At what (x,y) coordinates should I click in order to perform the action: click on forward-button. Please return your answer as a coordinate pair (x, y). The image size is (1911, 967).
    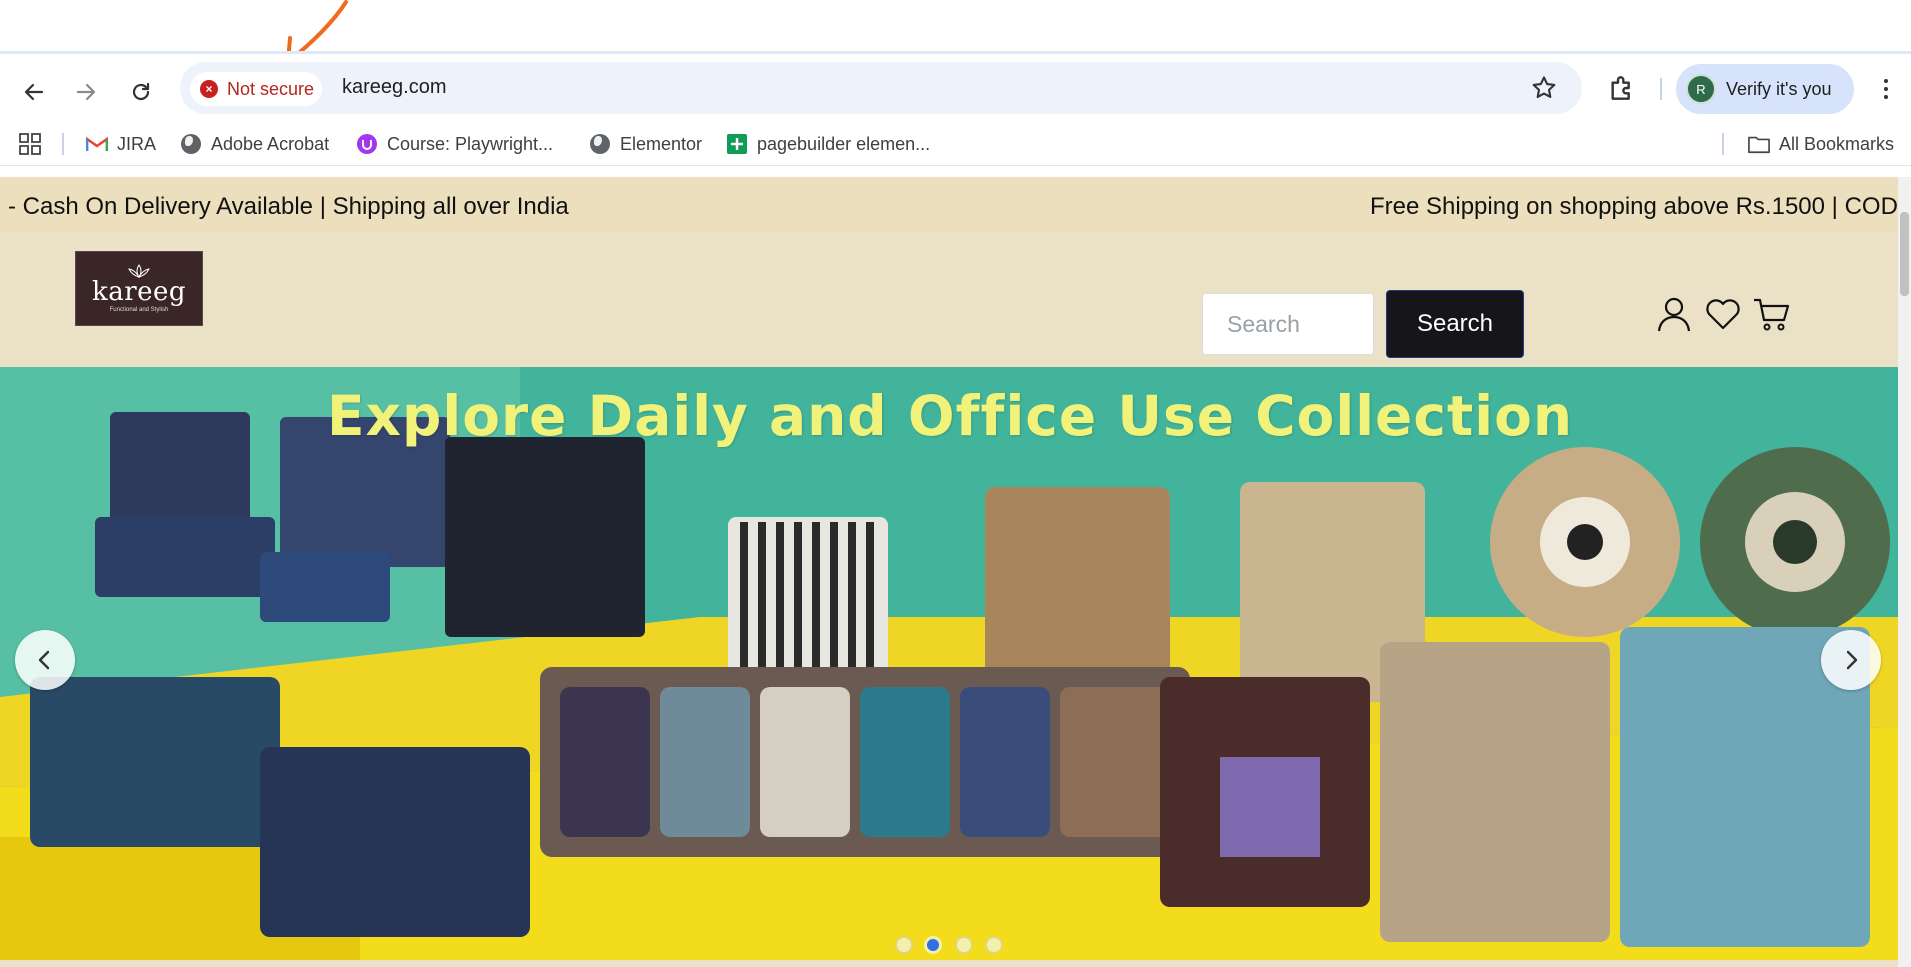
    Looking at the image, I should click on (86, 92).